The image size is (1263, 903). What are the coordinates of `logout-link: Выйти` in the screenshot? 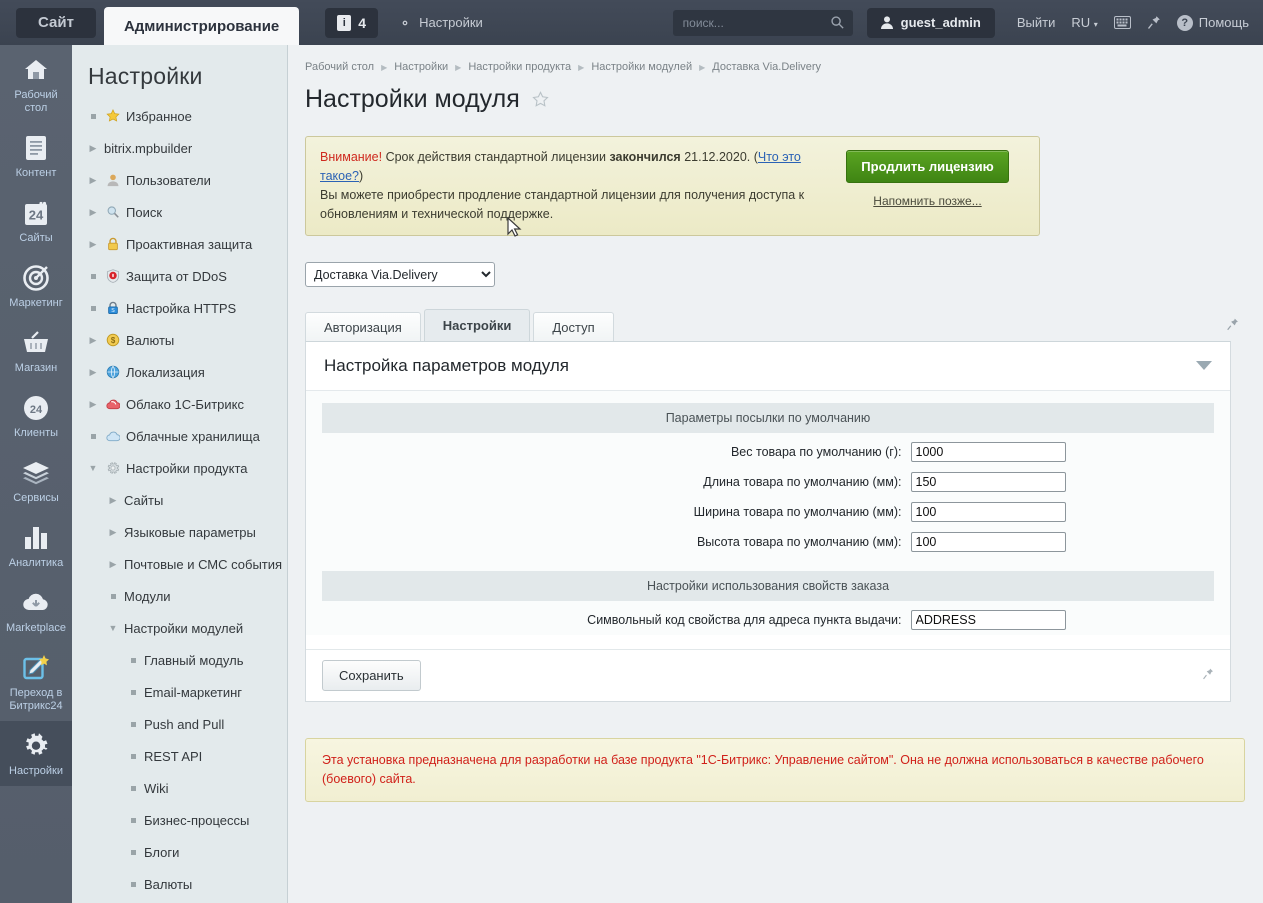 It's located at (1036, 22).